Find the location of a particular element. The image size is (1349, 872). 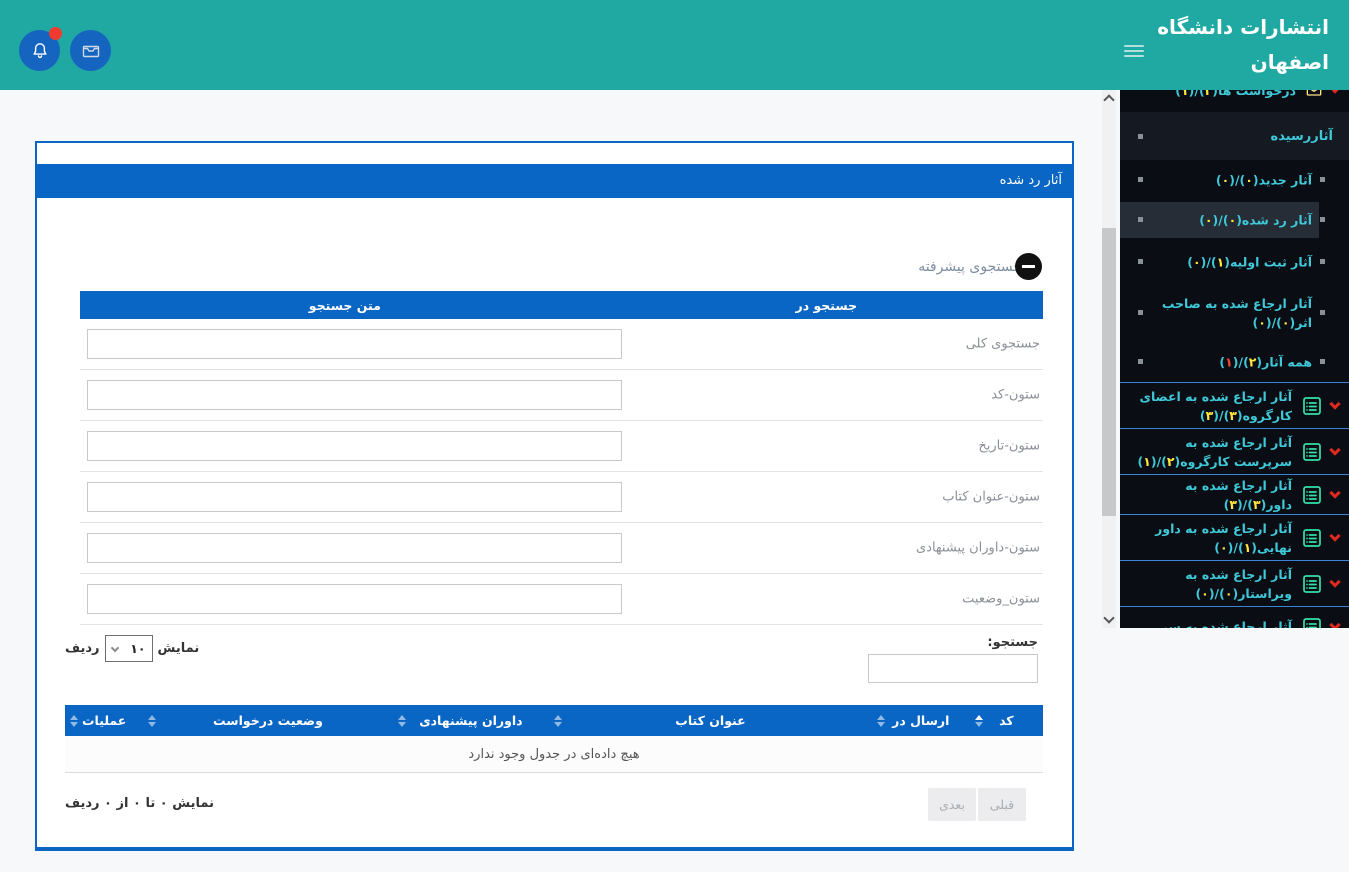

sidebar-item: آثار جدید(۰)/(۰) is located at coordinates (1234, 180).